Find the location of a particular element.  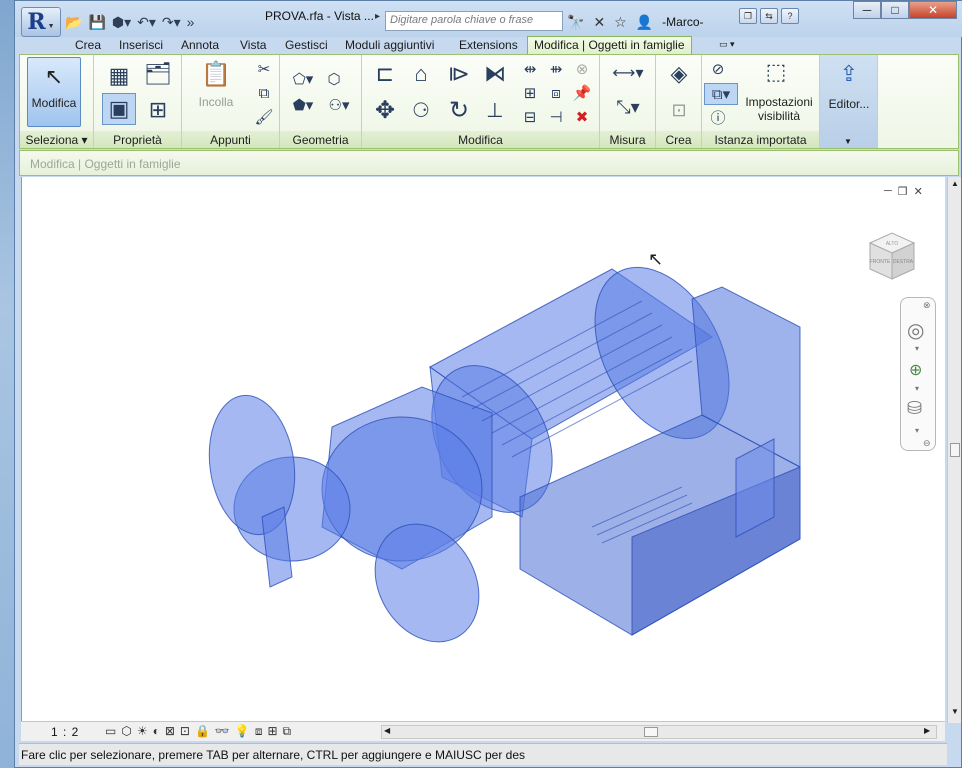

explode-icon: ⧉▾ is located at coordinates (721, 94).